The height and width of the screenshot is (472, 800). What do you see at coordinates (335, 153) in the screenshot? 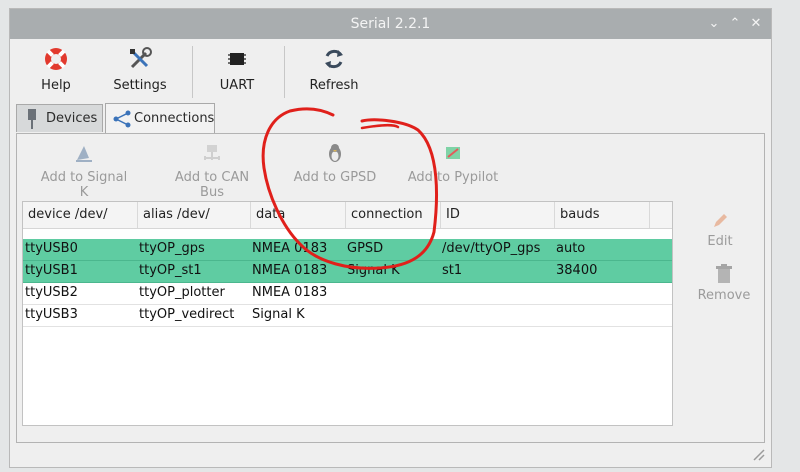
I see `penguin-icon` at bounding box center [335, 153].